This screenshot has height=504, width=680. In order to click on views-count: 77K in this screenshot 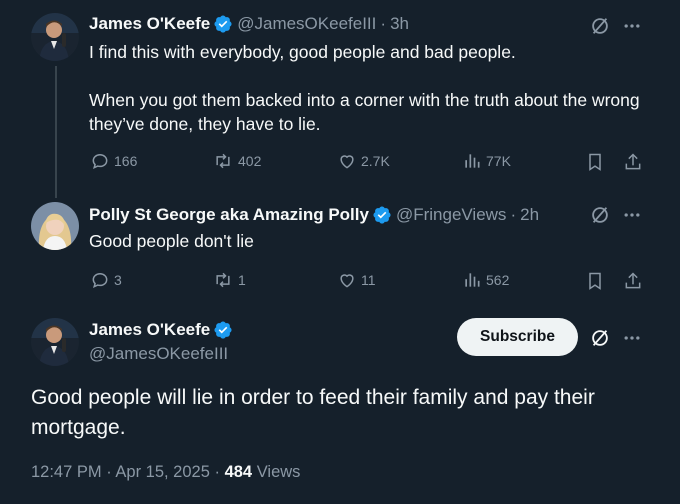, I will do `click(498, 161)`.